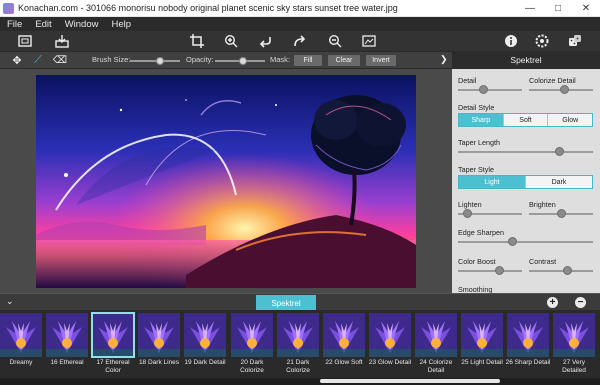 The image size is (600, 385). Describe the element at coordinates (586, 8) in the screenshot. I see `close-button: ✕` at that location.